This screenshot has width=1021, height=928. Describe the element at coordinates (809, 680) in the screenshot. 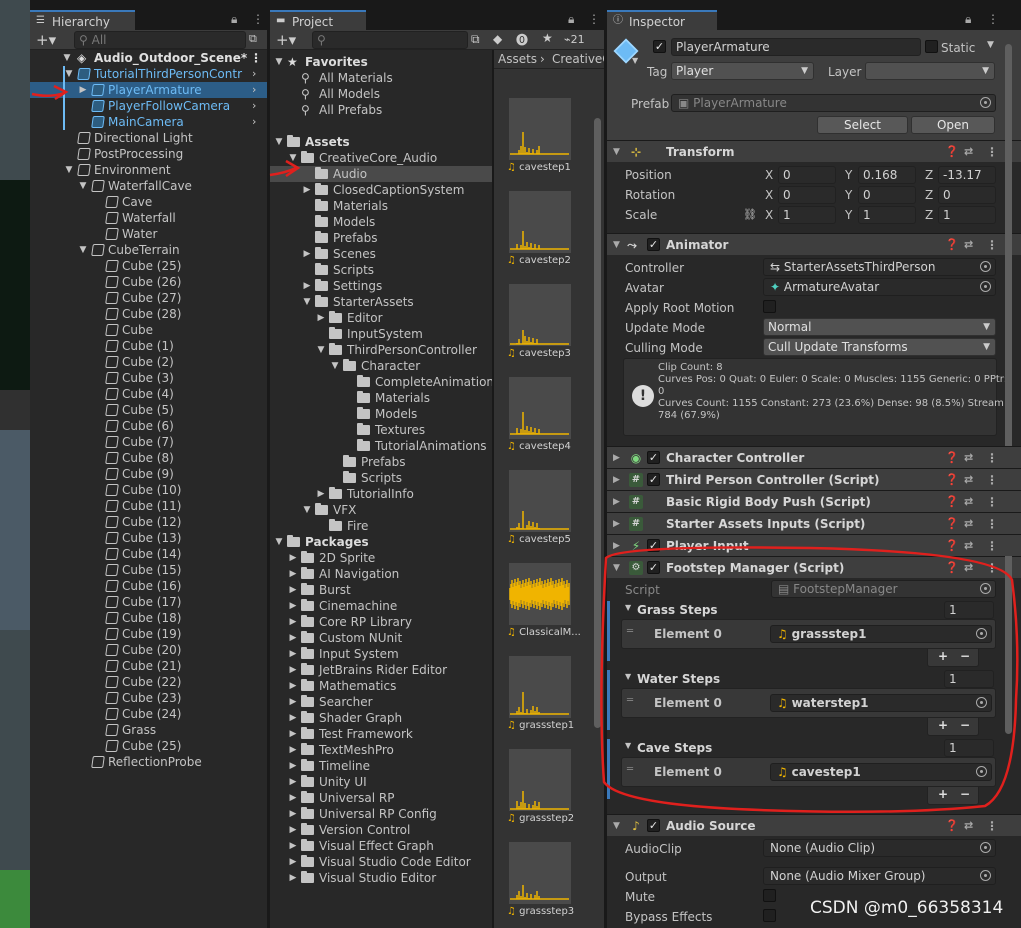

I see `red-circle-footstep` at that location.